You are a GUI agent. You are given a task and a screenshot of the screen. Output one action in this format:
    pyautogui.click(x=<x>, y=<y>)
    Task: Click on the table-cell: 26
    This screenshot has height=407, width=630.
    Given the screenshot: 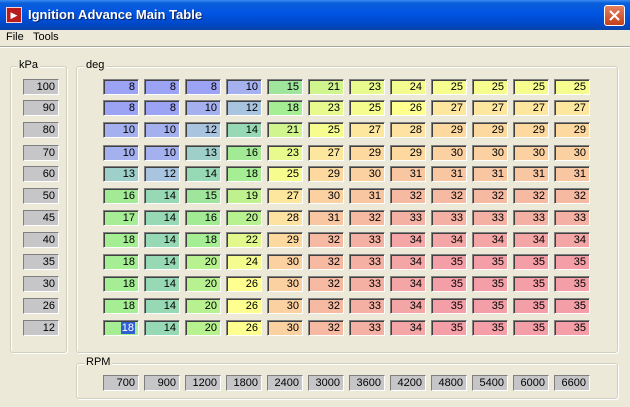 What is the action you would take?
    pyautogui.click(x=244, y=284)
    